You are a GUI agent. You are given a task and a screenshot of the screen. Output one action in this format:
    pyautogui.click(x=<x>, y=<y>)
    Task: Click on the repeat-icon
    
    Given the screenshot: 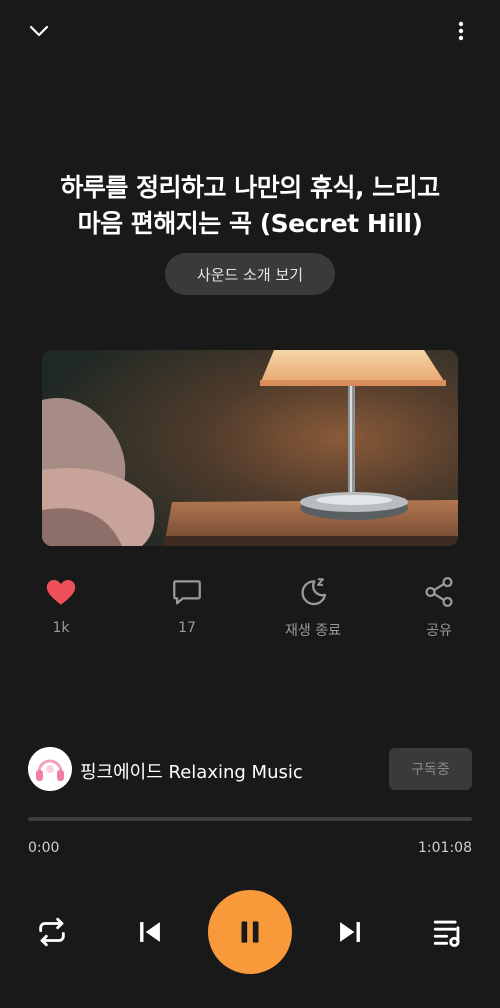 What is the action you would take?
    pyautogui.click(x=52, y=932)
    